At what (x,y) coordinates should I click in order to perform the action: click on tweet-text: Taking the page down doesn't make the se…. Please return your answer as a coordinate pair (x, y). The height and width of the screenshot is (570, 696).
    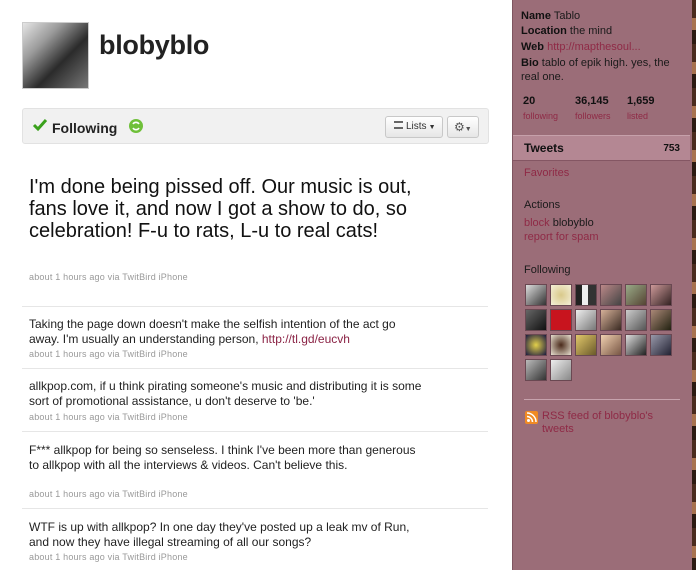
    Looking at the image, I should click on (226, 331).